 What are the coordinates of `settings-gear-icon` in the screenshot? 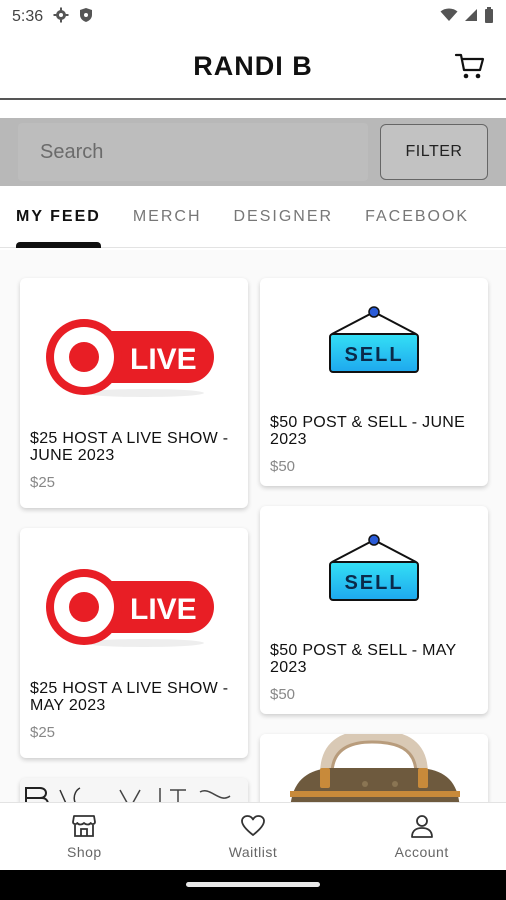 It's located at (61, 17).